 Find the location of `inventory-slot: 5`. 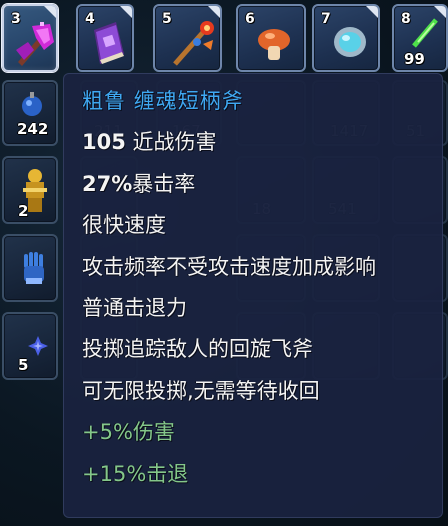

inventory-slot: 5 is located at coordinates (30, 346).